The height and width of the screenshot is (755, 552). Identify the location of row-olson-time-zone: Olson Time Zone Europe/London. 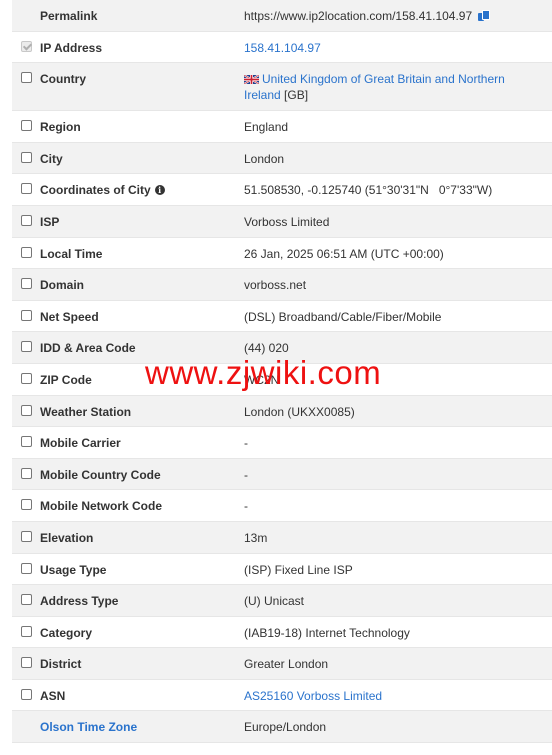
(282, 727).